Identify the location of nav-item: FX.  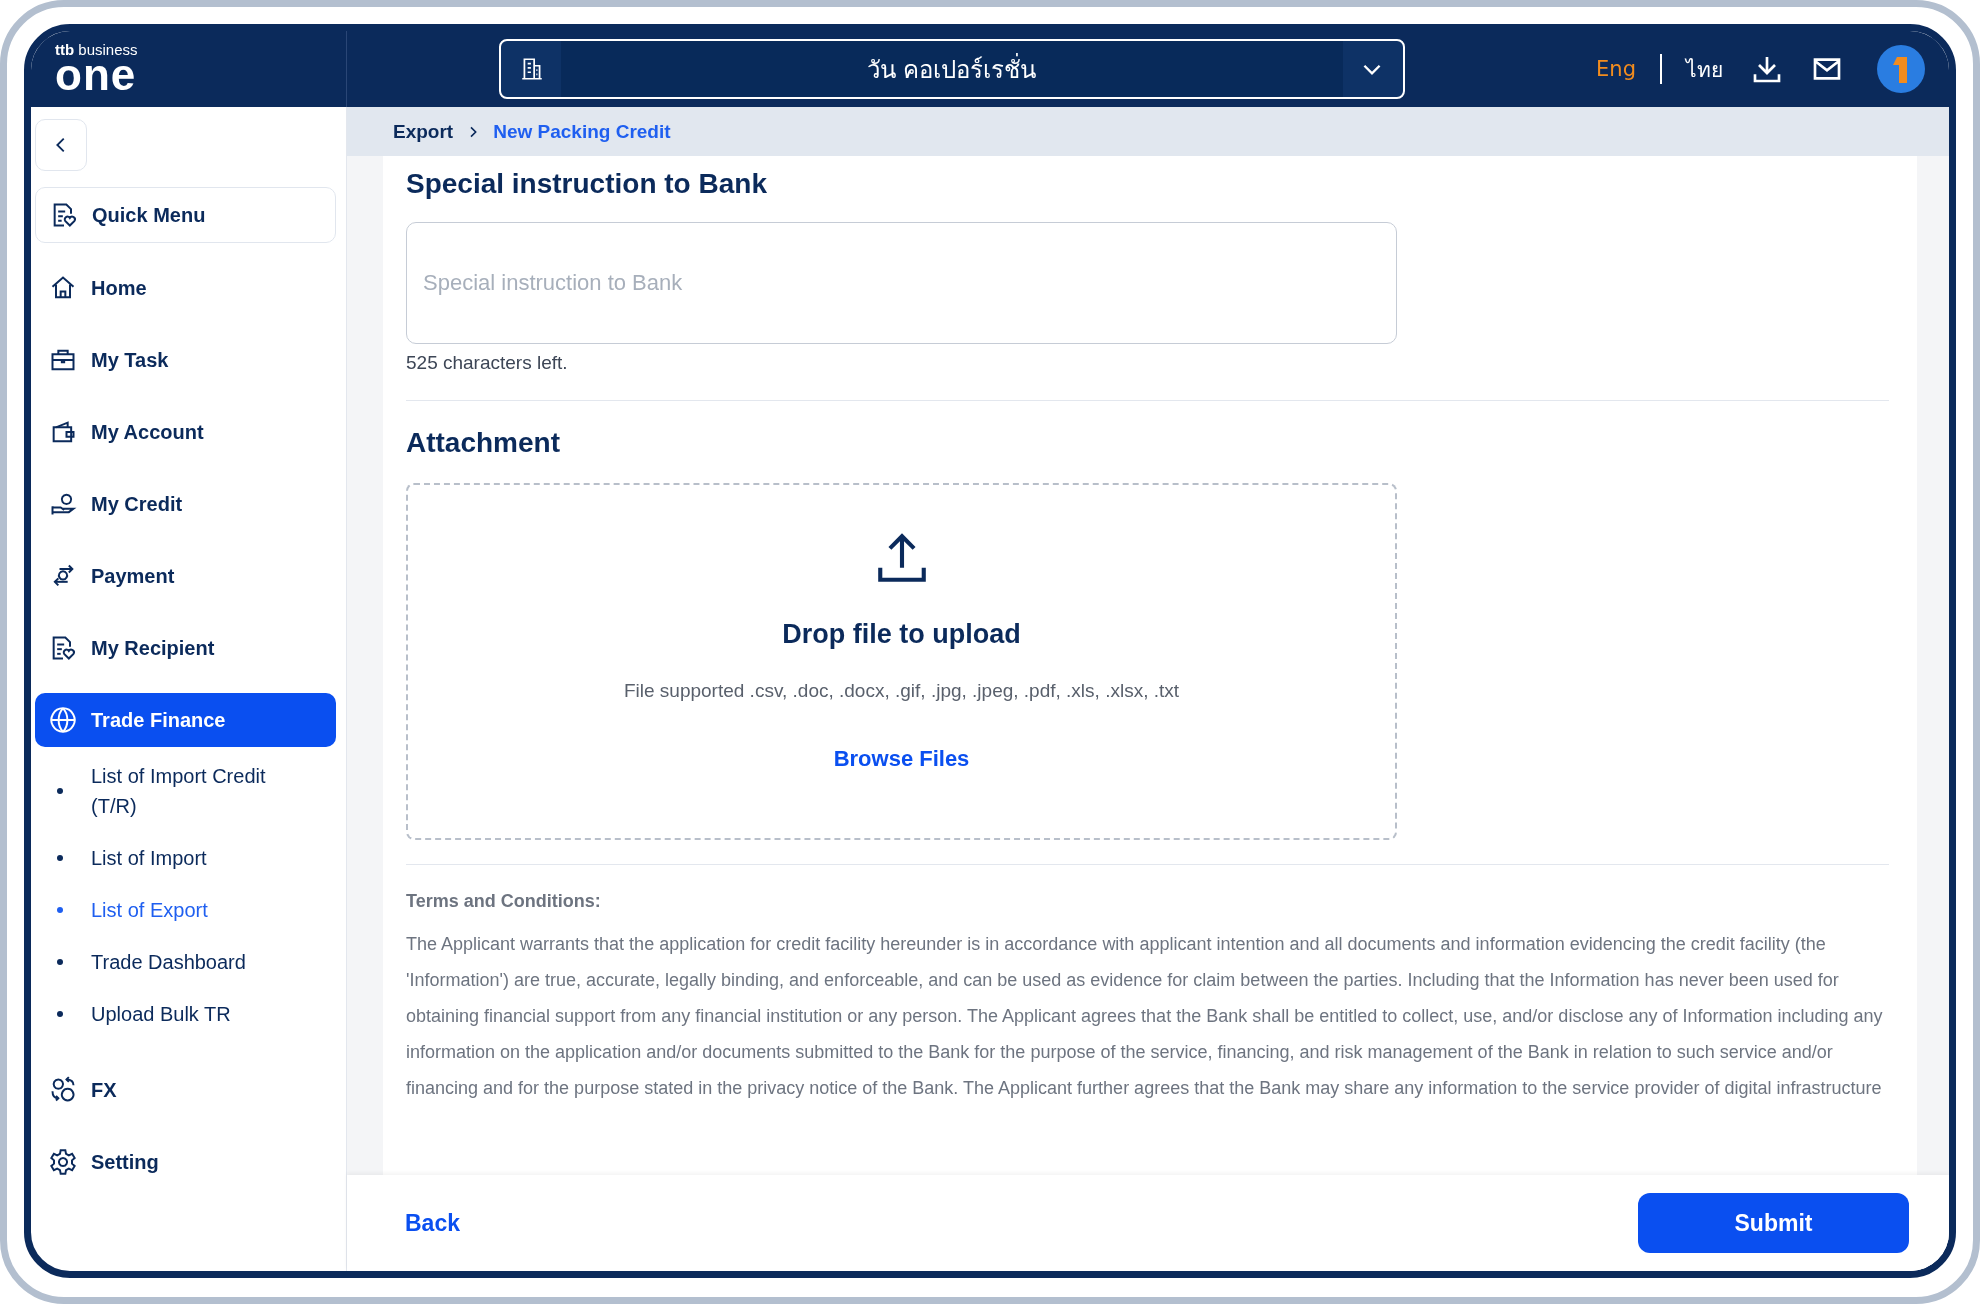
(185, 1090).